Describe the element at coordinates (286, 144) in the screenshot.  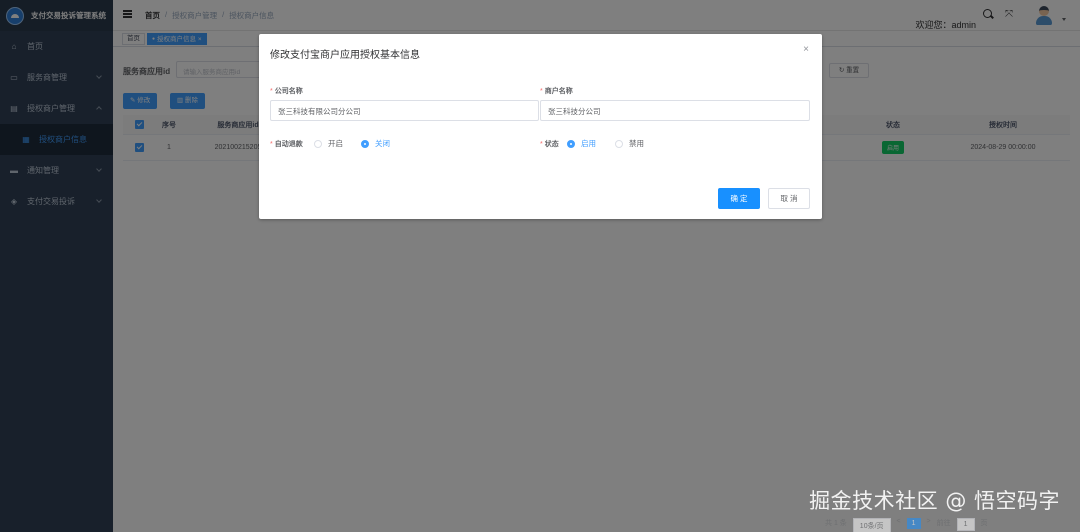
I see `refund-label: * 自动退款` at that location.